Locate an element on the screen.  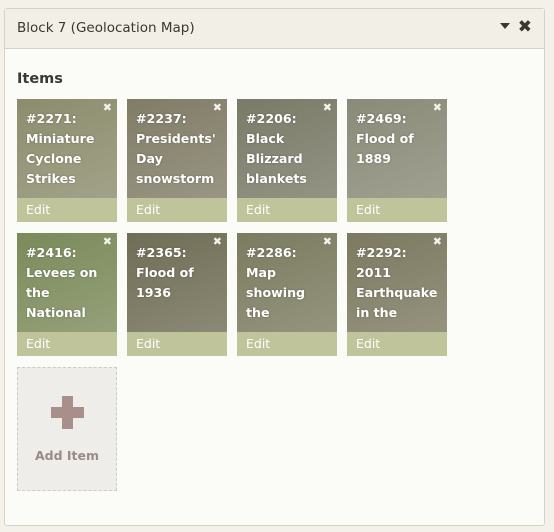
item-title: #2416: Levees on the National Mall is located at coordinates (62, 282).